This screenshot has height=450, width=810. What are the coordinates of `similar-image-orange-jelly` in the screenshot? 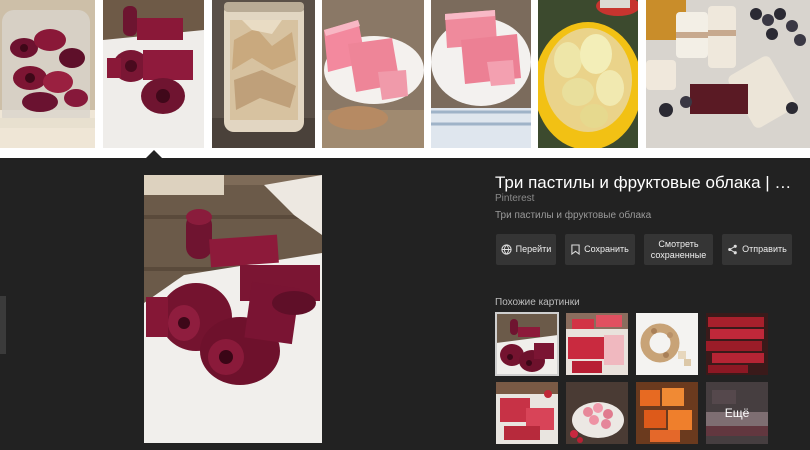 It's located at (667, 413).